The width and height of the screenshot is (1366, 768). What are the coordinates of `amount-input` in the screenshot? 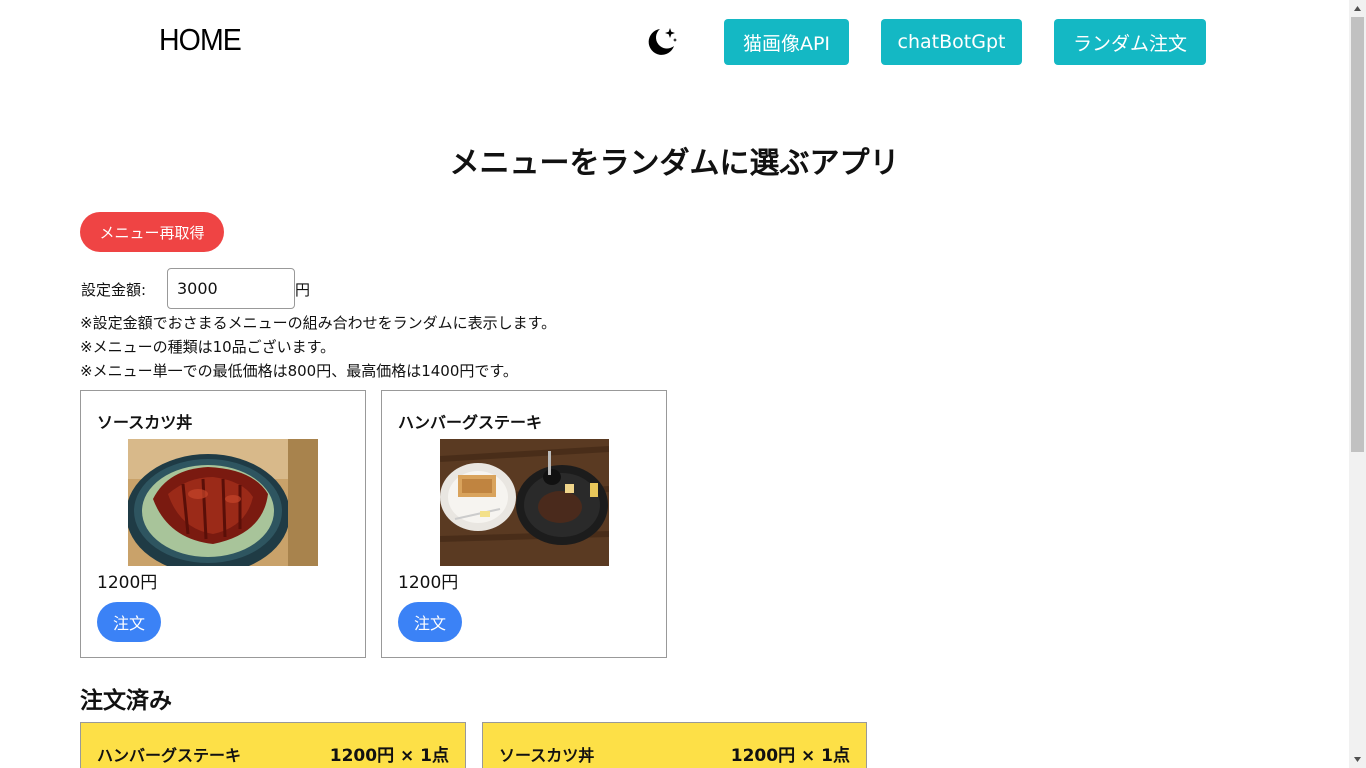 It's located at (231, 288).